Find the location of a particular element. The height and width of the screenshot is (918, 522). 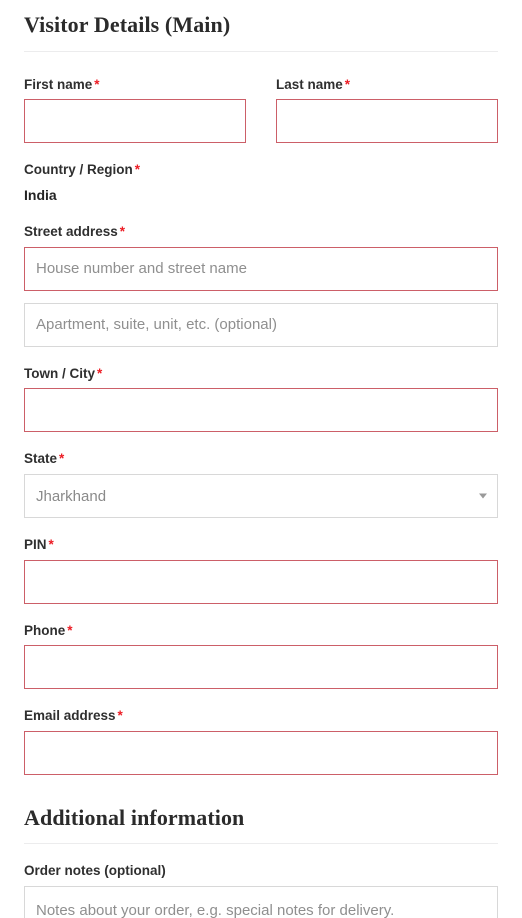

first-name-column: First name * is located at coordinates (135, 110).